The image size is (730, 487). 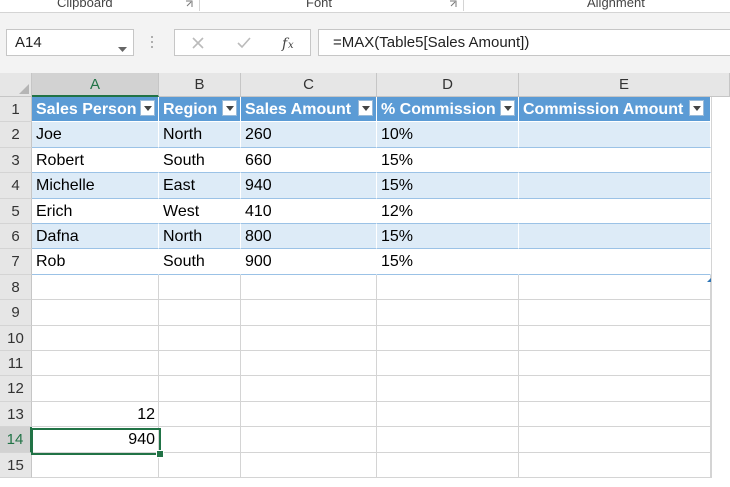 I want to click on name-box: A14, so click(x=70, y=42).